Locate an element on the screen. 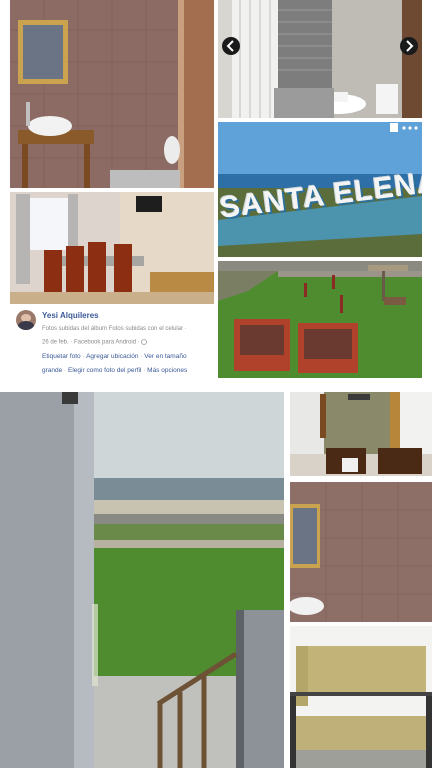 The image size is (432, 768). post-date: 26 de feb. · Facebook para Android · is located at coordinates (91, 343).